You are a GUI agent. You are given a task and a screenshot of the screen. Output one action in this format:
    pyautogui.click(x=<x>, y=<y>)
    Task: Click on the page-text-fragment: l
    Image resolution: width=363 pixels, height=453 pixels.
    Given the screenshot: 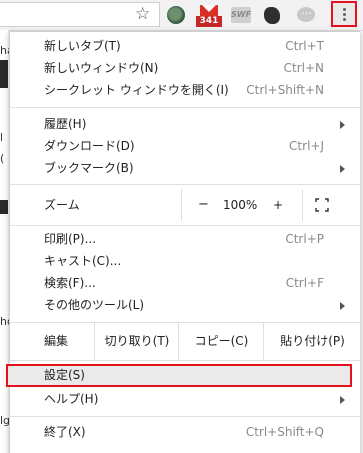 What is the action you would take?
    pyautogui.click(x=2, y=137)
    